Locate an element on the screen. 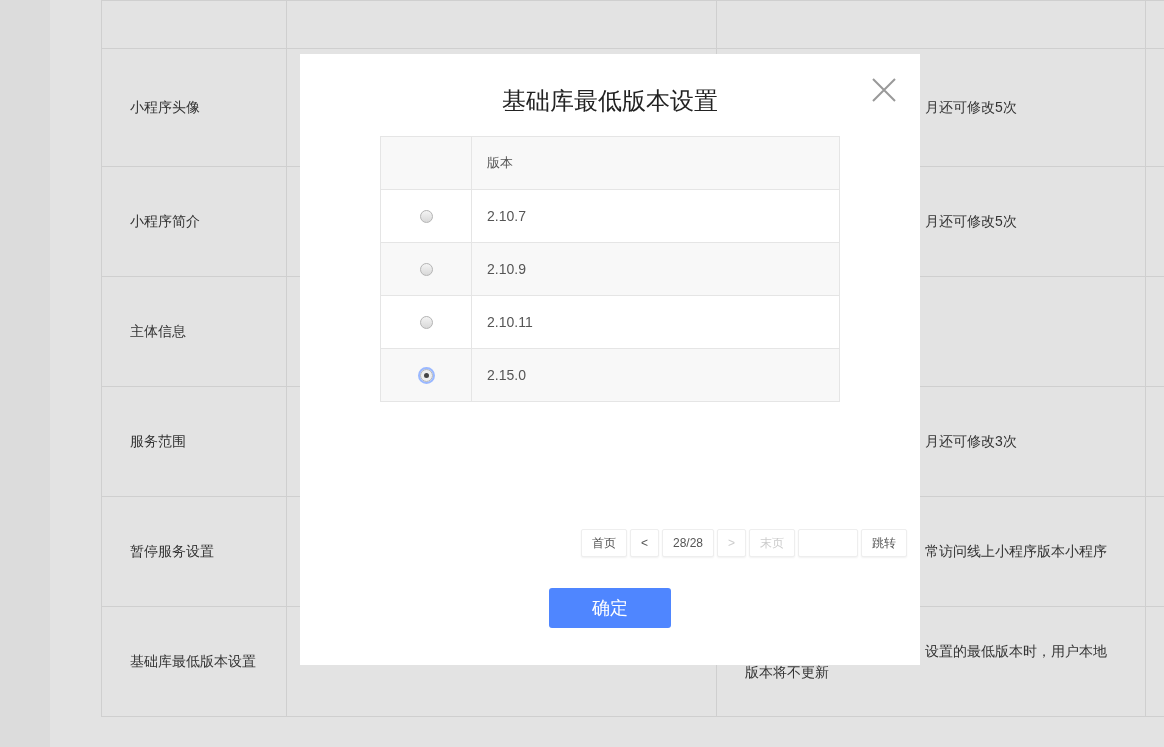 This screenshot has width=1164, height=747. row-label: 暂停服务设置 is located at coordinates (172, 551).